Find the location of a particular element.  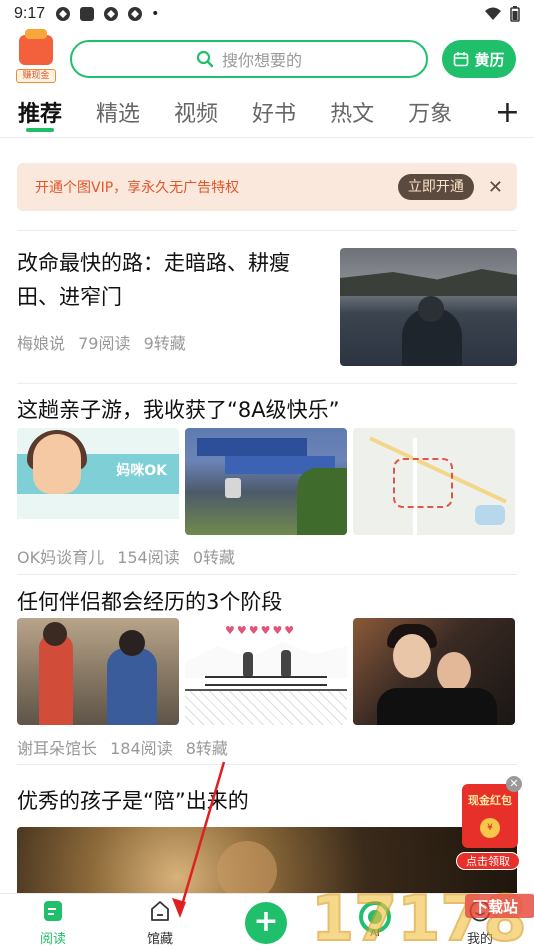

article-saves: 8转藏 is located at coordinates (206, 748).